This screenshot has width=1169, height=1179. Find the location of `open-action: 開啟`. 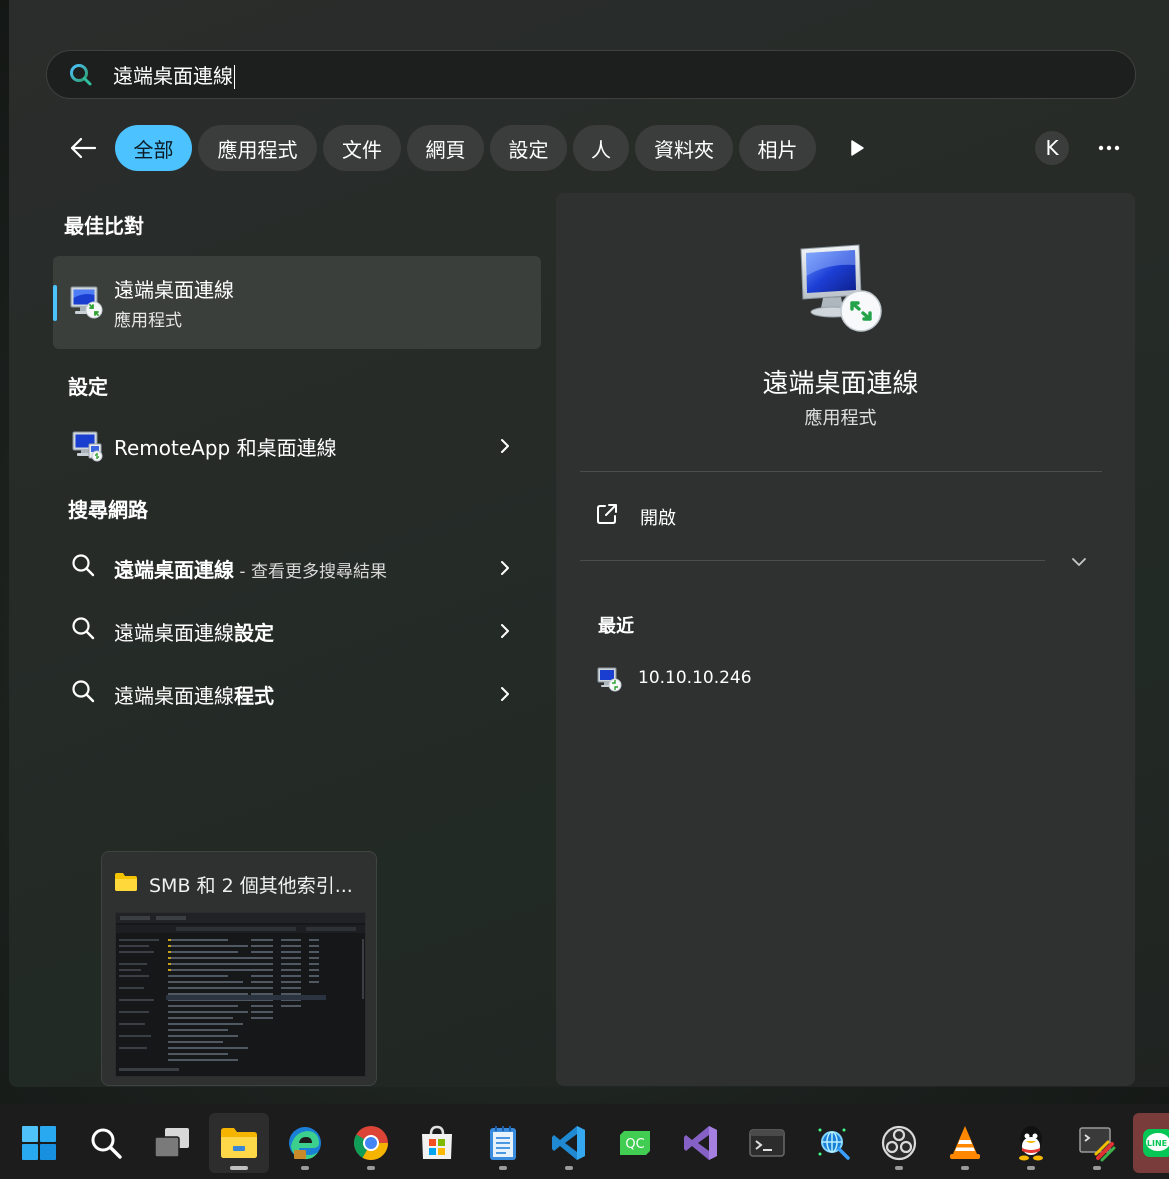

open-action: 開啟 is located at coordinates (796, 516).